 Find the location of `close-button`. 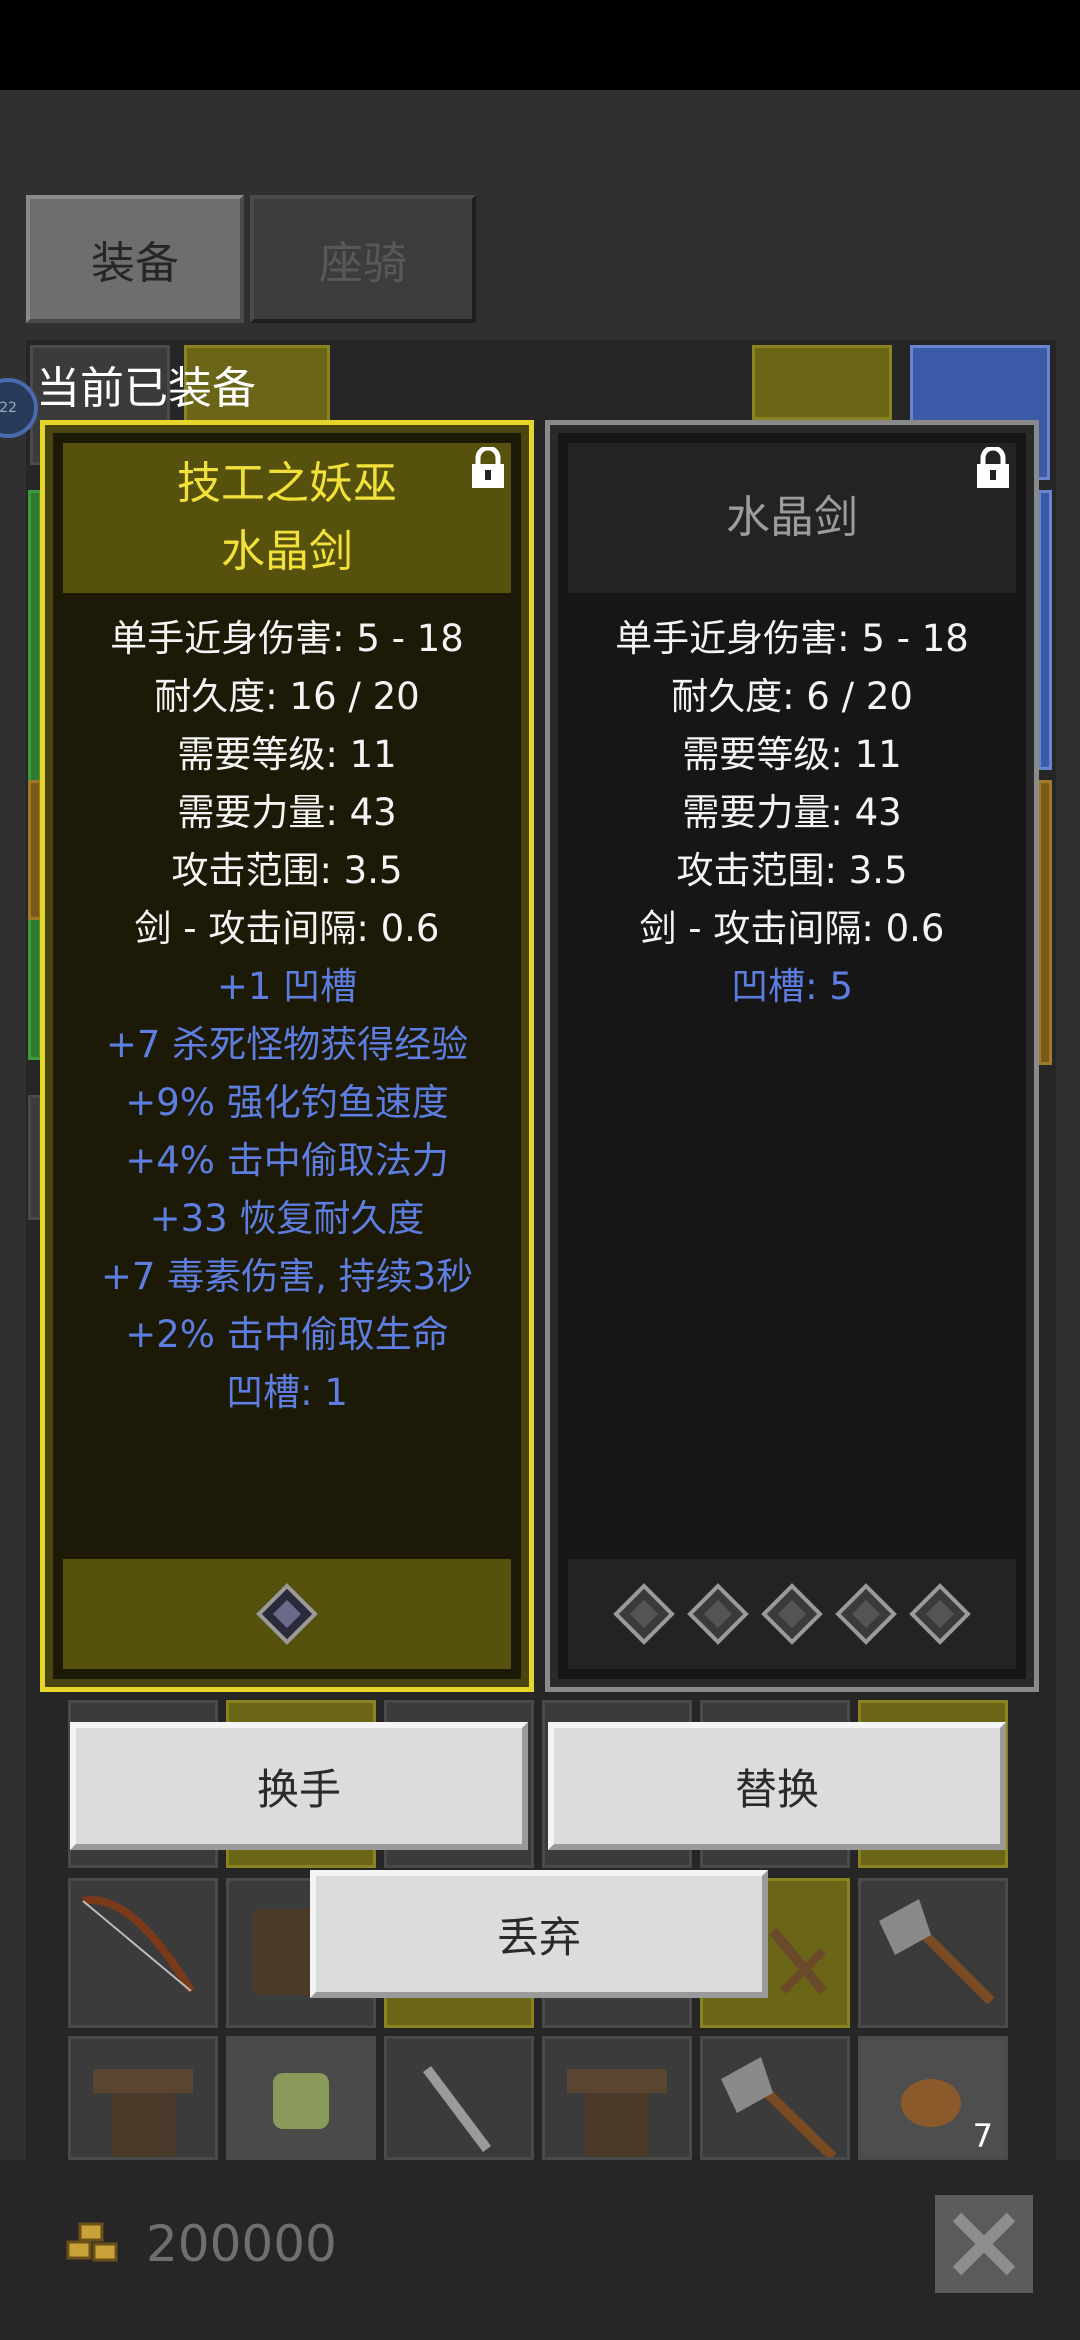

close-button is located at coordinates (984, 2244).